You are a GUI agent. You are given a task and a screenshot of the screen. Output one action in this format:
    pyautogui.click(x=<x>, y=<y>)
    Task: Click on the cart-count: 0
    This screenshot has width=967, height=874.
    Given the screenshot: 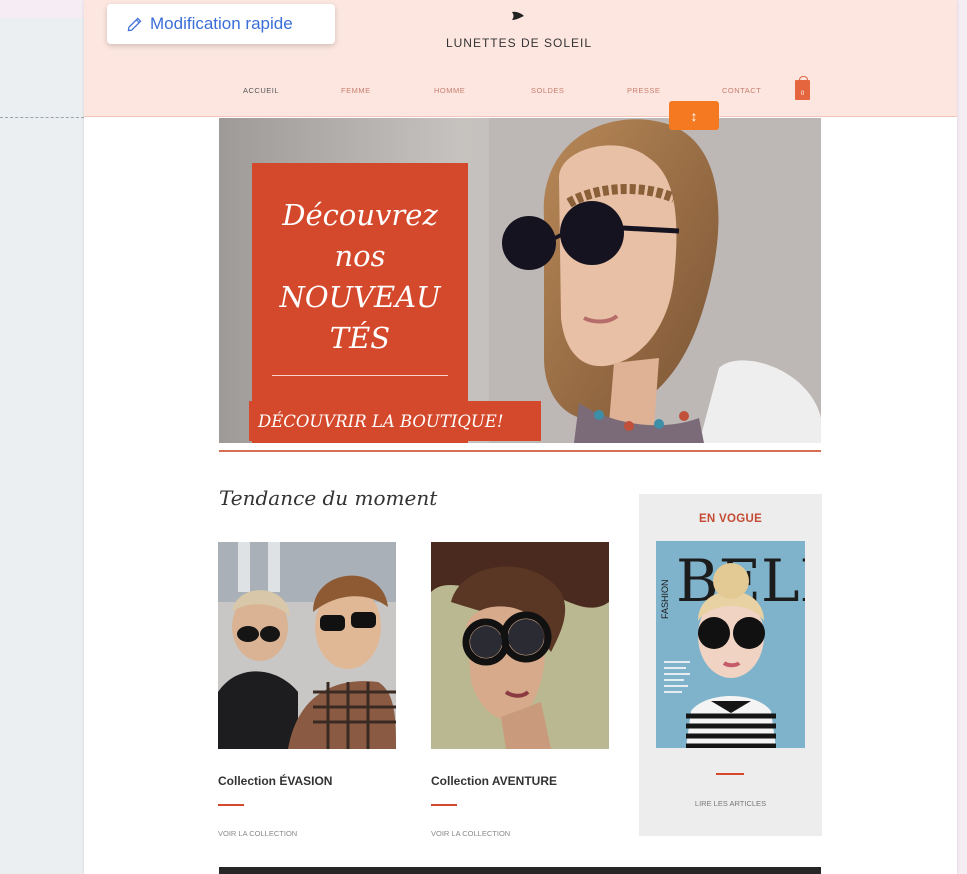 What is the action you would take?
    pyautogui.click(x=802, y=94)
    